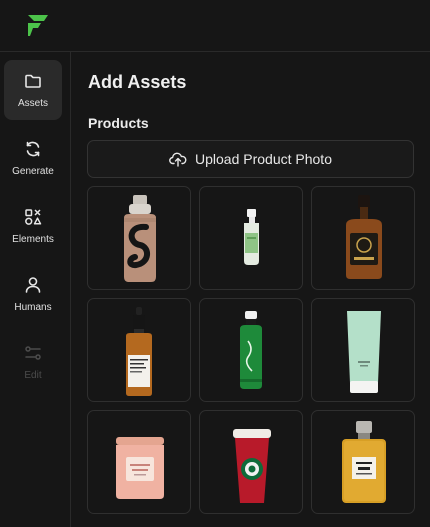 The image size is (430, 527). I want to click on upload-product-photo-button: Upload Product Photo, so click(250, 159).